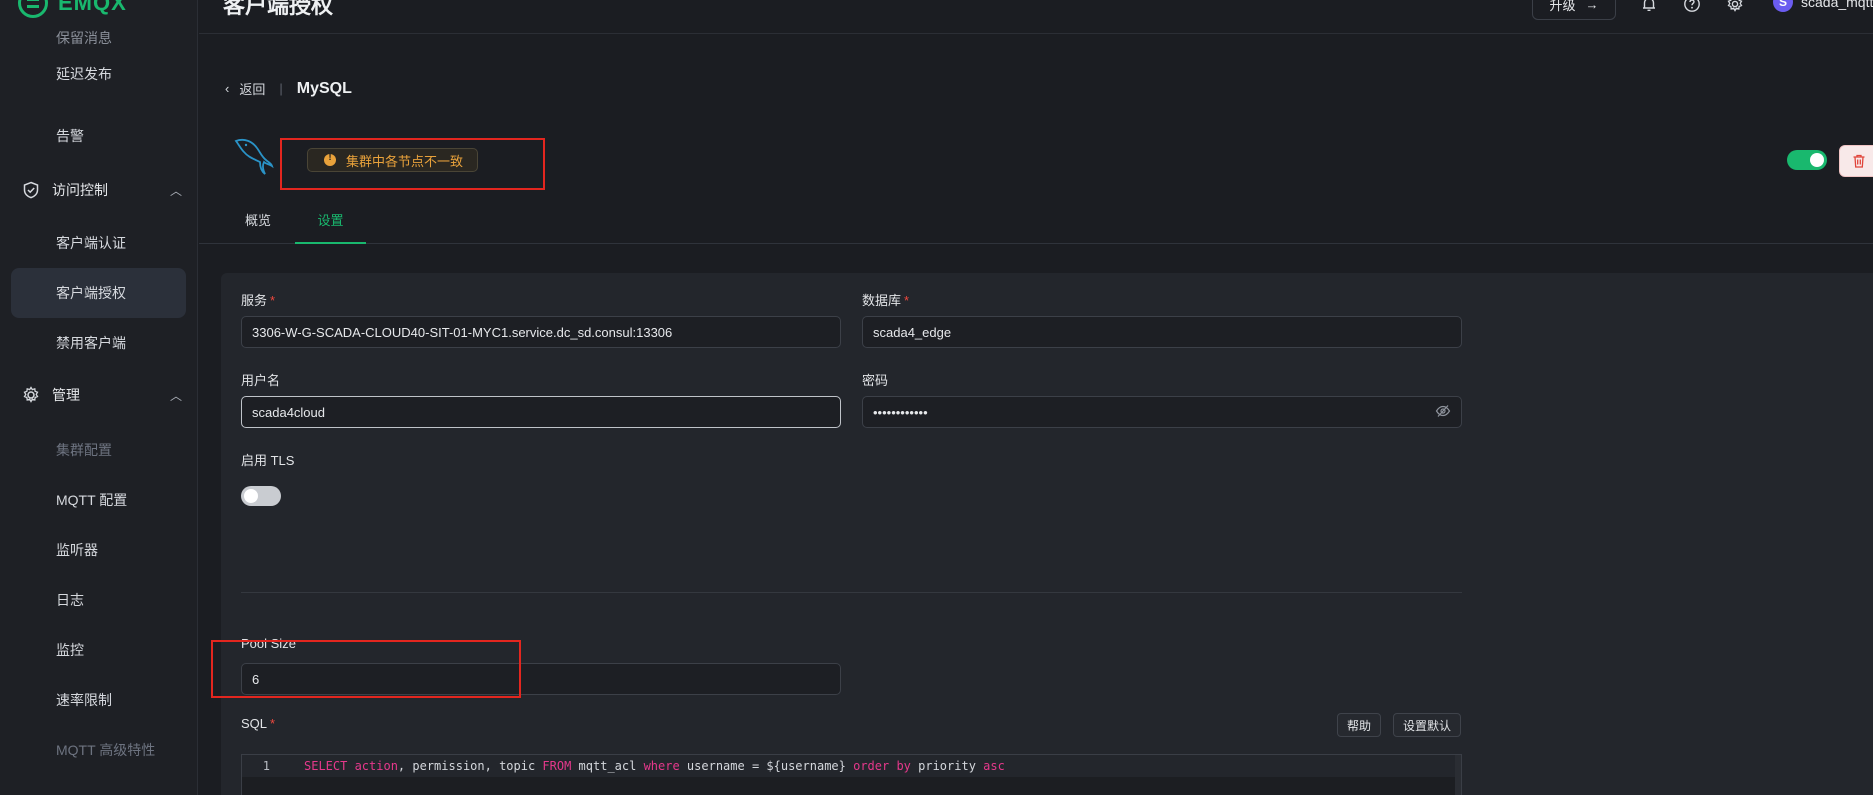  I want to click on eye-hidden-icon, so click(1443, 412).